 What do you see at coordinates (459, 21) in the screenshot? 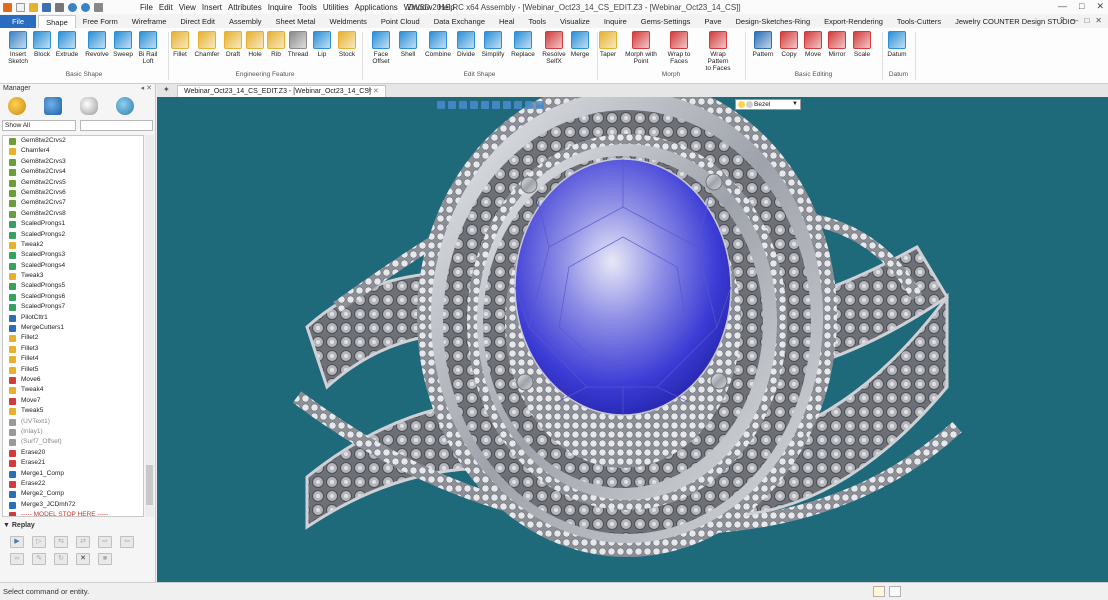
I see `tab-data-exchange: Data Exchange` at bounding box center [459, 21].